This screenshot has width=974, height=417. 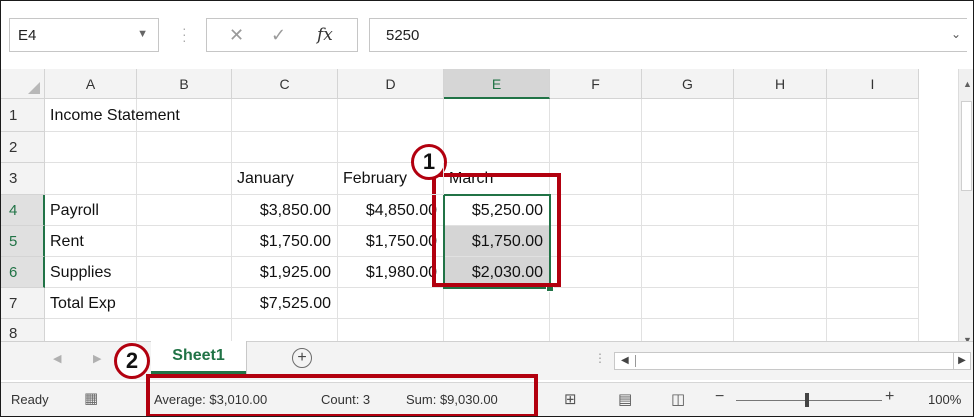 I want to click on cell-g3, so click(x=688, y=179).